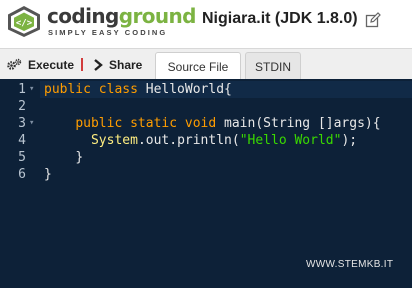 The height and width of the screenshot is (288, 412). What do you see at coordinates (22, 140) in the screenshot?
I see `line-number: 4` at bounding box center [22, 140].